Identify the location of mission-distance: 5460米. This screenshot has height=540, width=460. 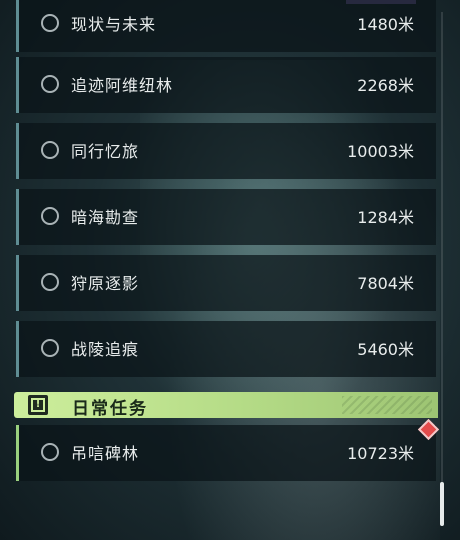
(385, 349).